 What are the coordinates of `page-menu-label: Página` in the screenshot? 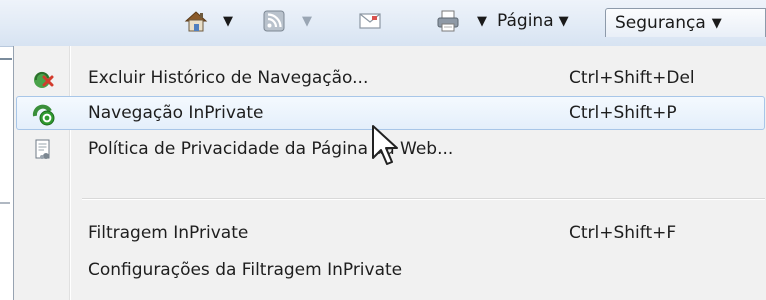 It's located at (525, 21).